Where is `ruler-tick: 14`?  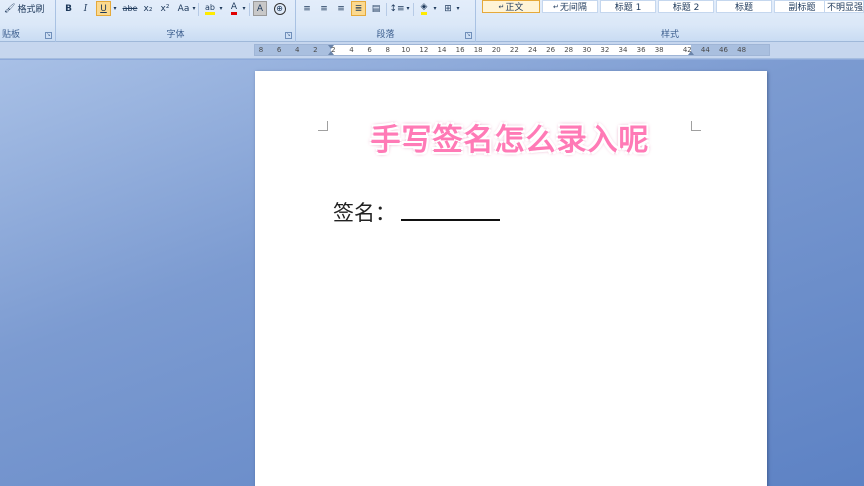
ruler-tick: 14 is located at coordinates (442, 50).